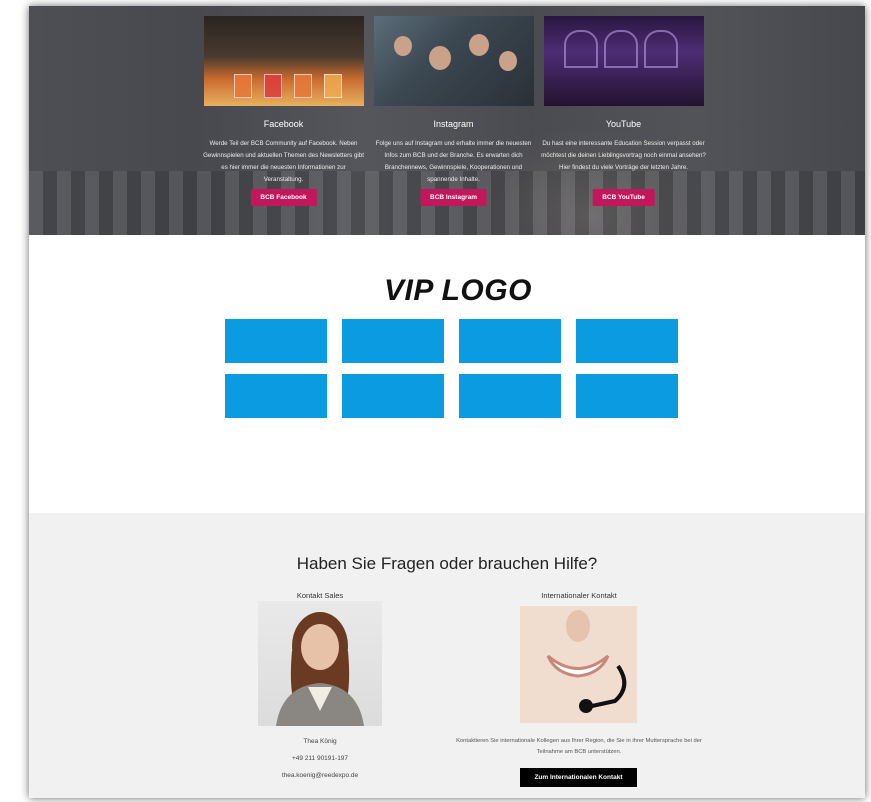 The height and width of the screenshot is (802, 871). Describe the element at coordinates (578, 777) in the screenshot. I see `international-contact-button: Zum Internationalen Kontakt` at that location.